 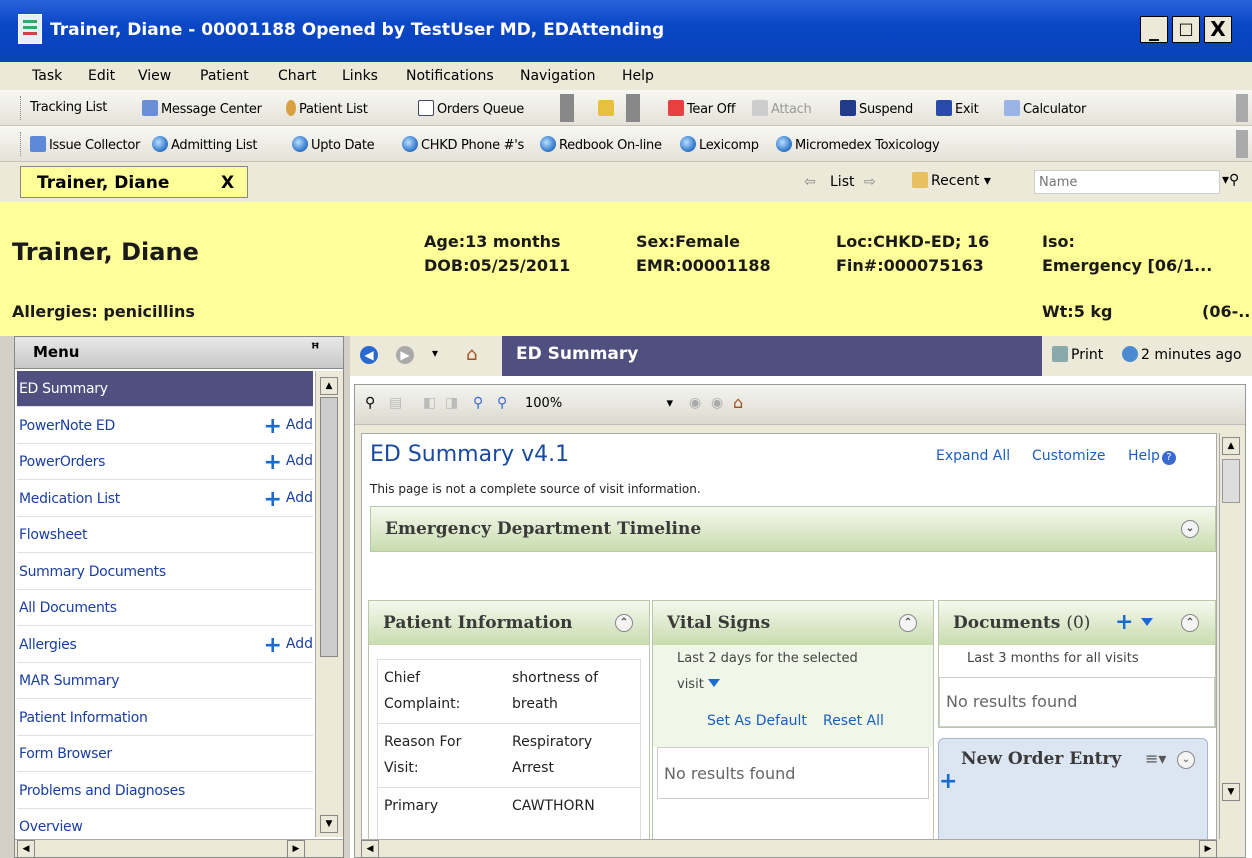 What do you see at coordinates (1218, 29) in the screenshot?
I see `close-button: X` at bounding box center [1218, 29].